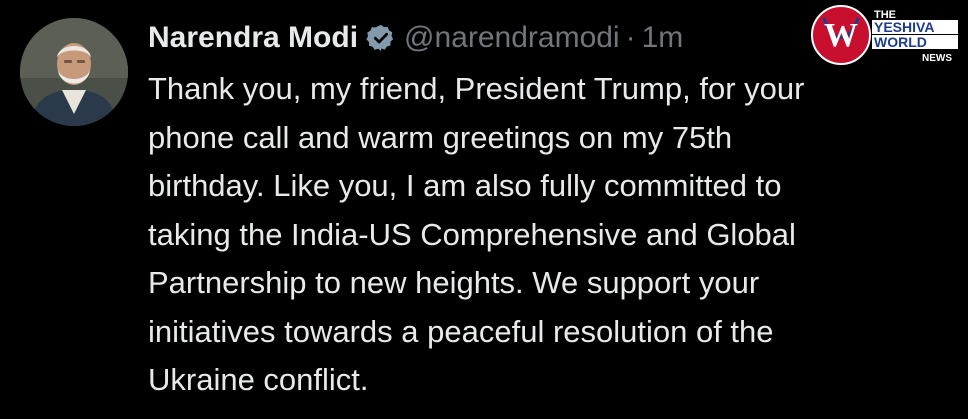 This screenshot has height=419, width=968. Describe the element at coordinates (512, 38) in the screenshot. I see `author-handle: @narendramodi` at that location.